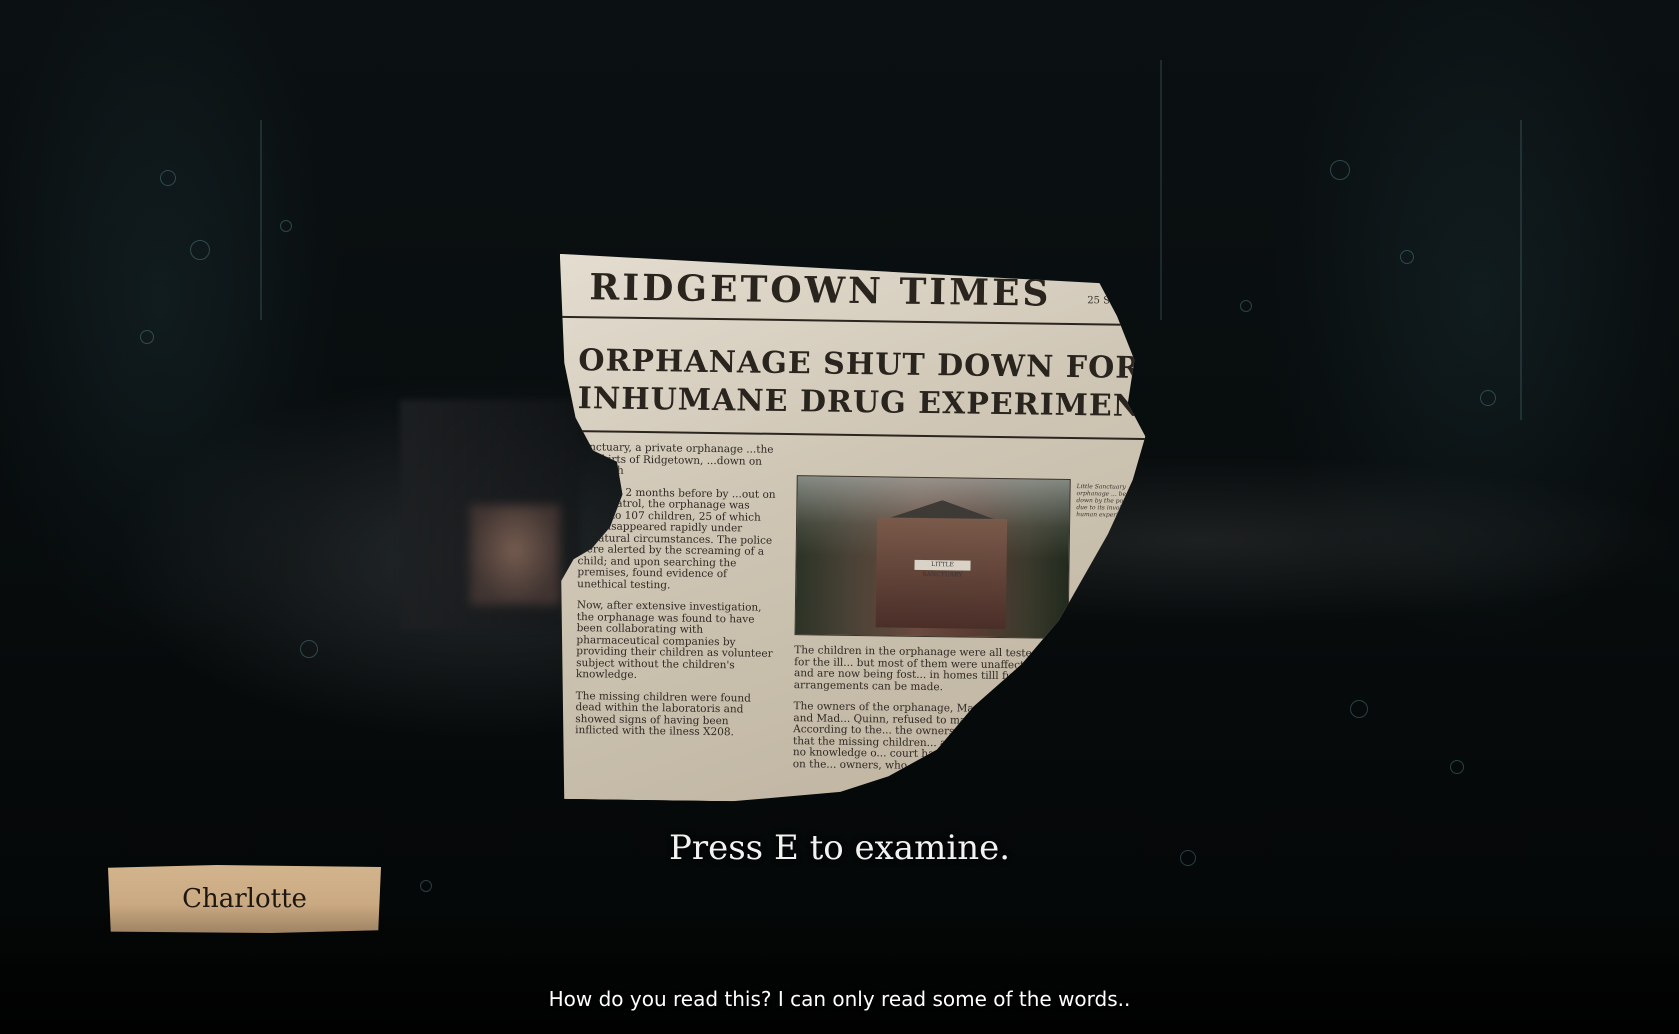 The height and width of the screenshot is (1034, 1679). What do you see at coordinates (859, 321) in the screenshot?
I see `masthead-rule` at bounding box center [859, 321].